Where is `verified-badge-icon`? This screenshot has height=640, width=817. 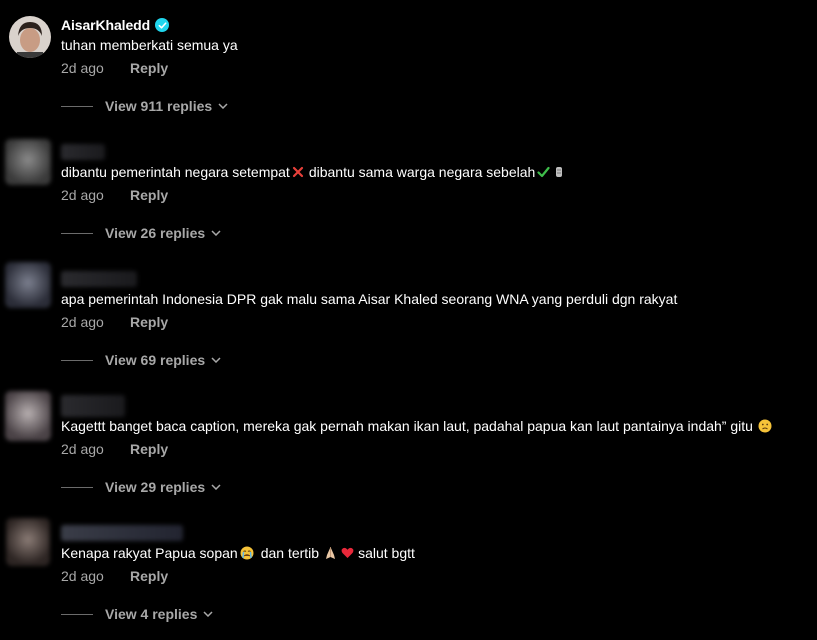 verified-badge-icon is located at coordinates (162, 25).